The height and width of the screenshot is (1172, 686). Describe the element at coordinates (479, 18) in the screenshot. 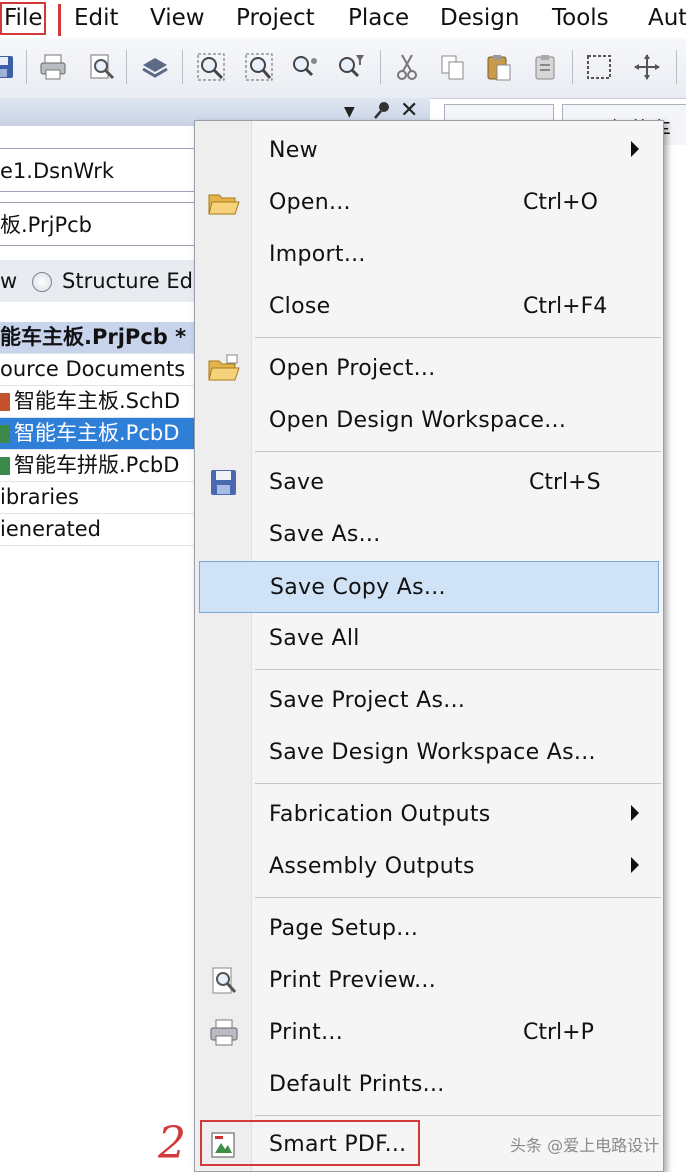

I see `menu-design: Design` at that location.